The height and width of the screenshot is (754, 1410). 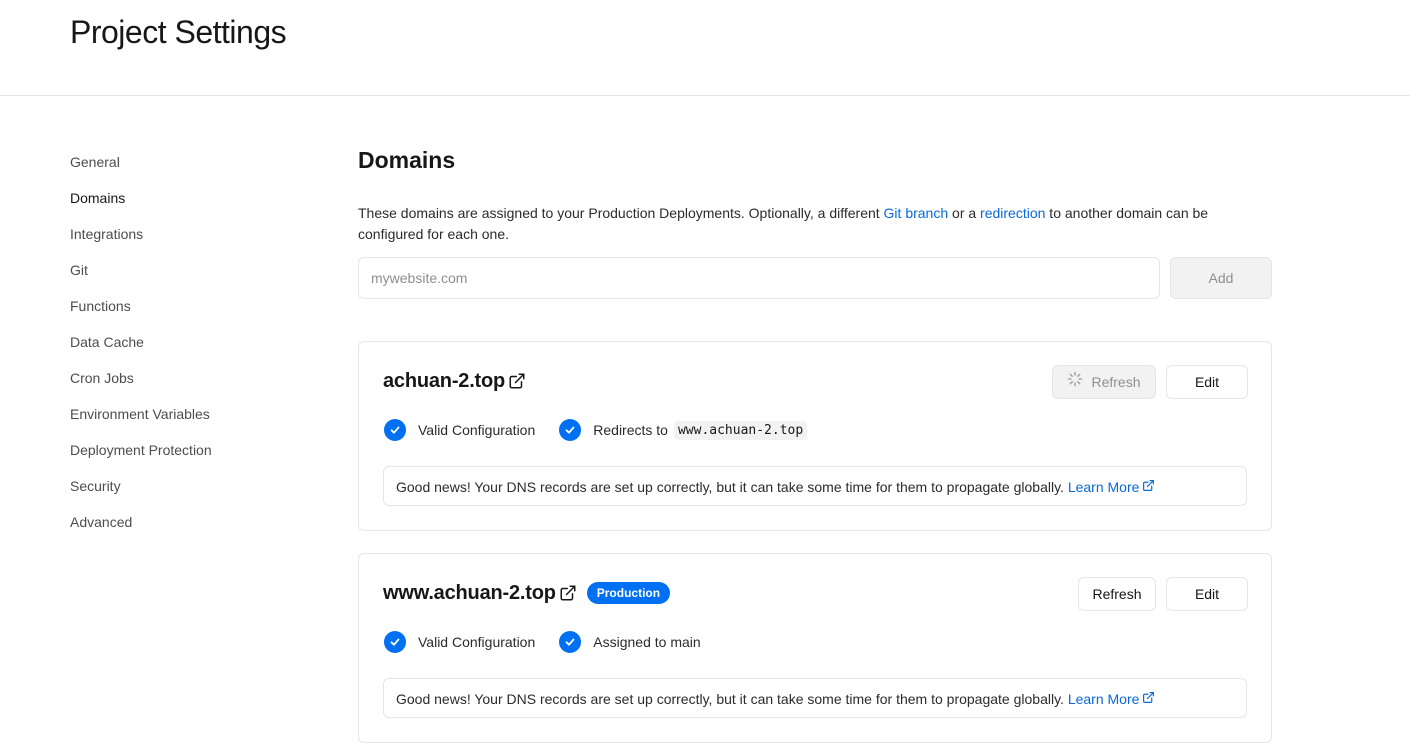 I want to click on status-text: Redirects to, so click(x=630, y=430).